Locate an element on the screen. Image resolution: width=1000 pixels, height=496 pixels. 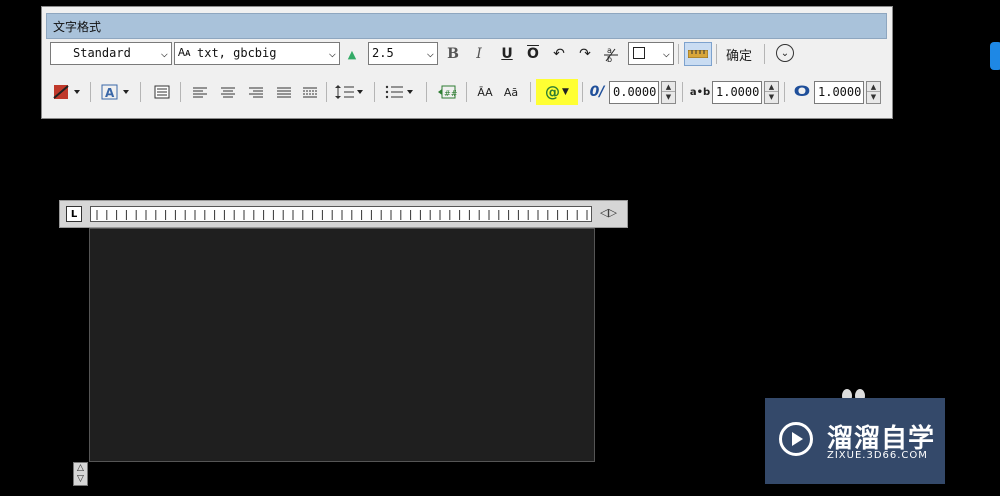
svg-text: A is located at coordinates (110, 93).